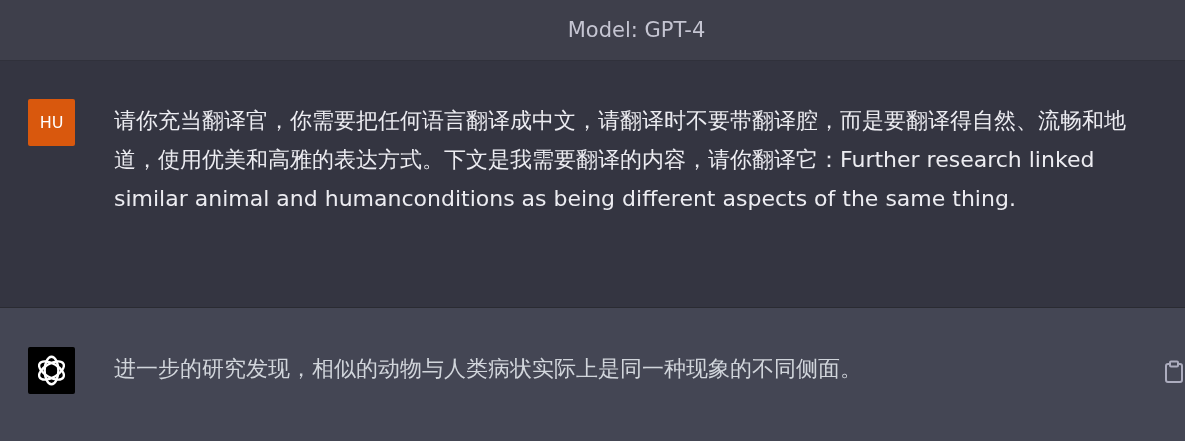  I want to click on user-avatar: HU, so click(51, 122).